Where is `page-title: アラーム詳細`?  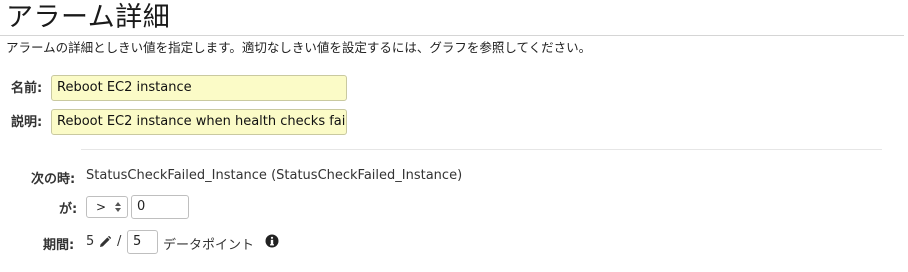
page-title: アラーム詳細 is located at coordinates (88, 17).